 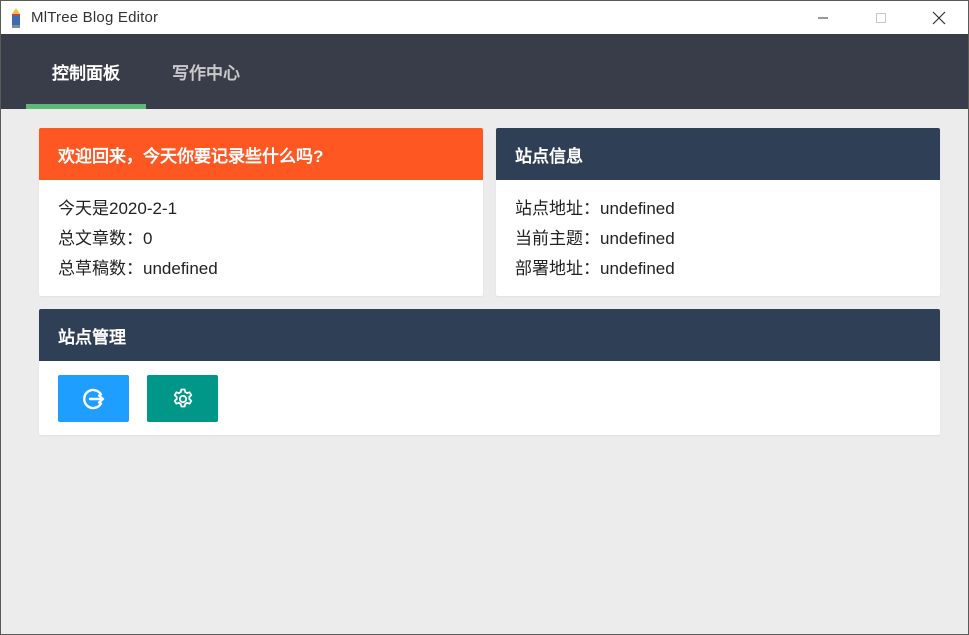 I want to click on close-icon, so click(x=939, y=17).